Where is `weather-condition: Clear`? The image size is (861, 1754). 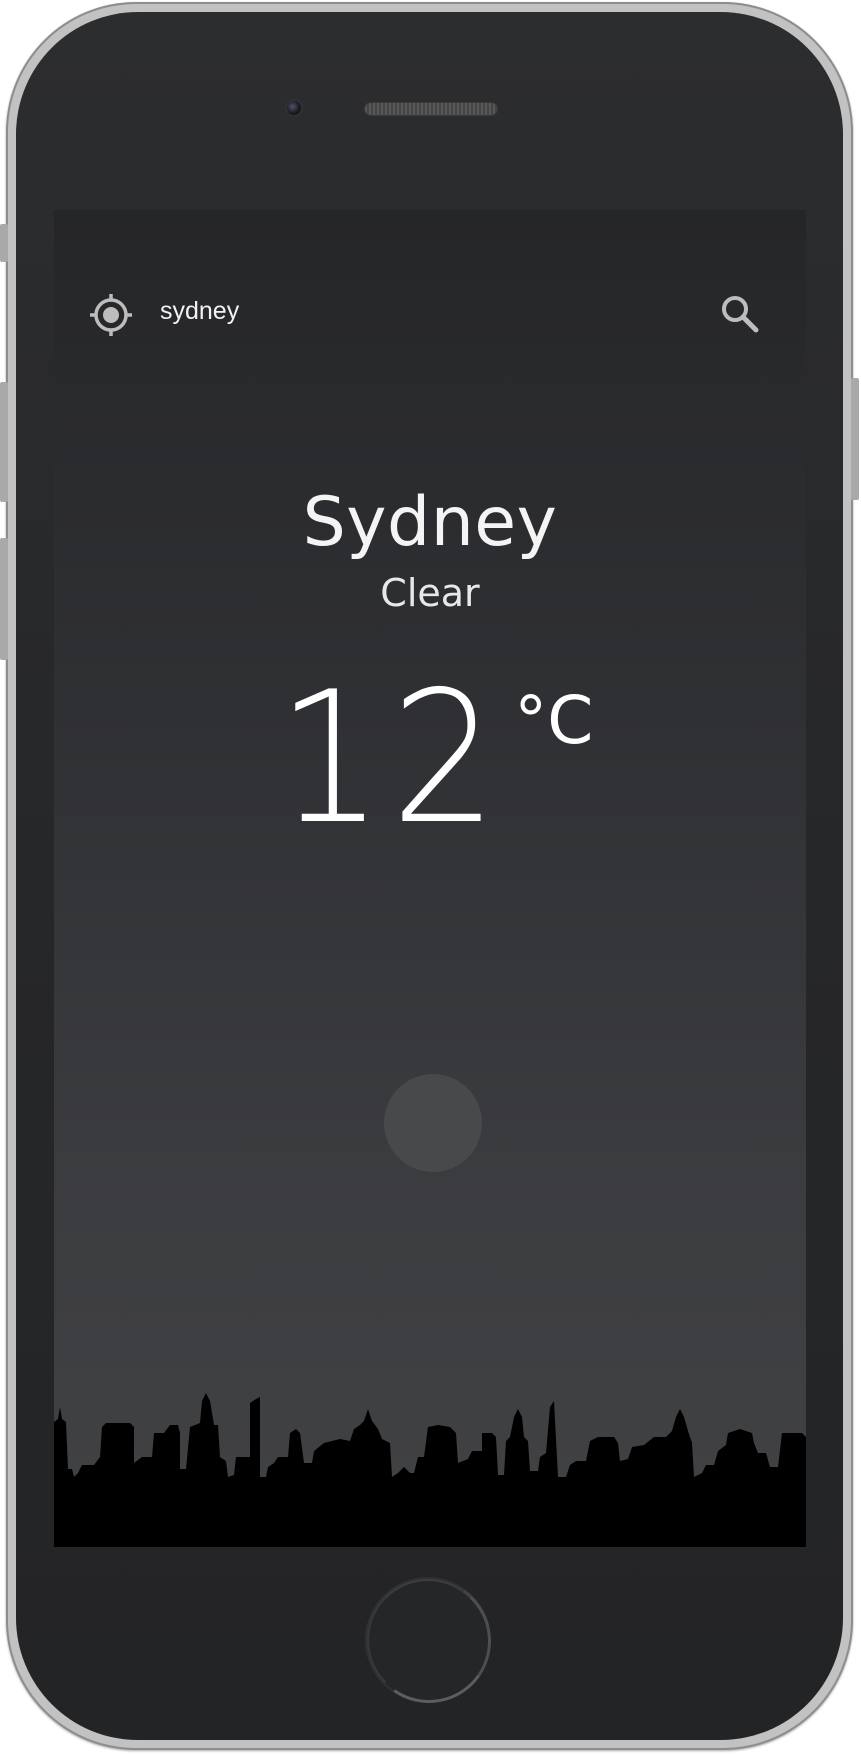 weather-condition: Clear is located at coordinates (430, 593).